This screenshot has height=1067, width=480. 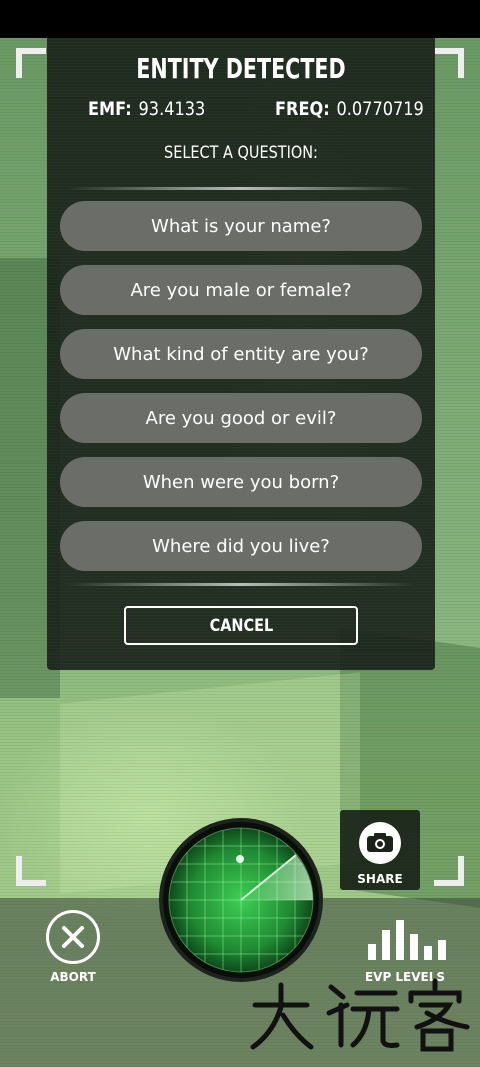 What do you see at coordinates (360, 1015) in the screenshot?
I see `watermark-logo` at bounding box center [360, 1015].